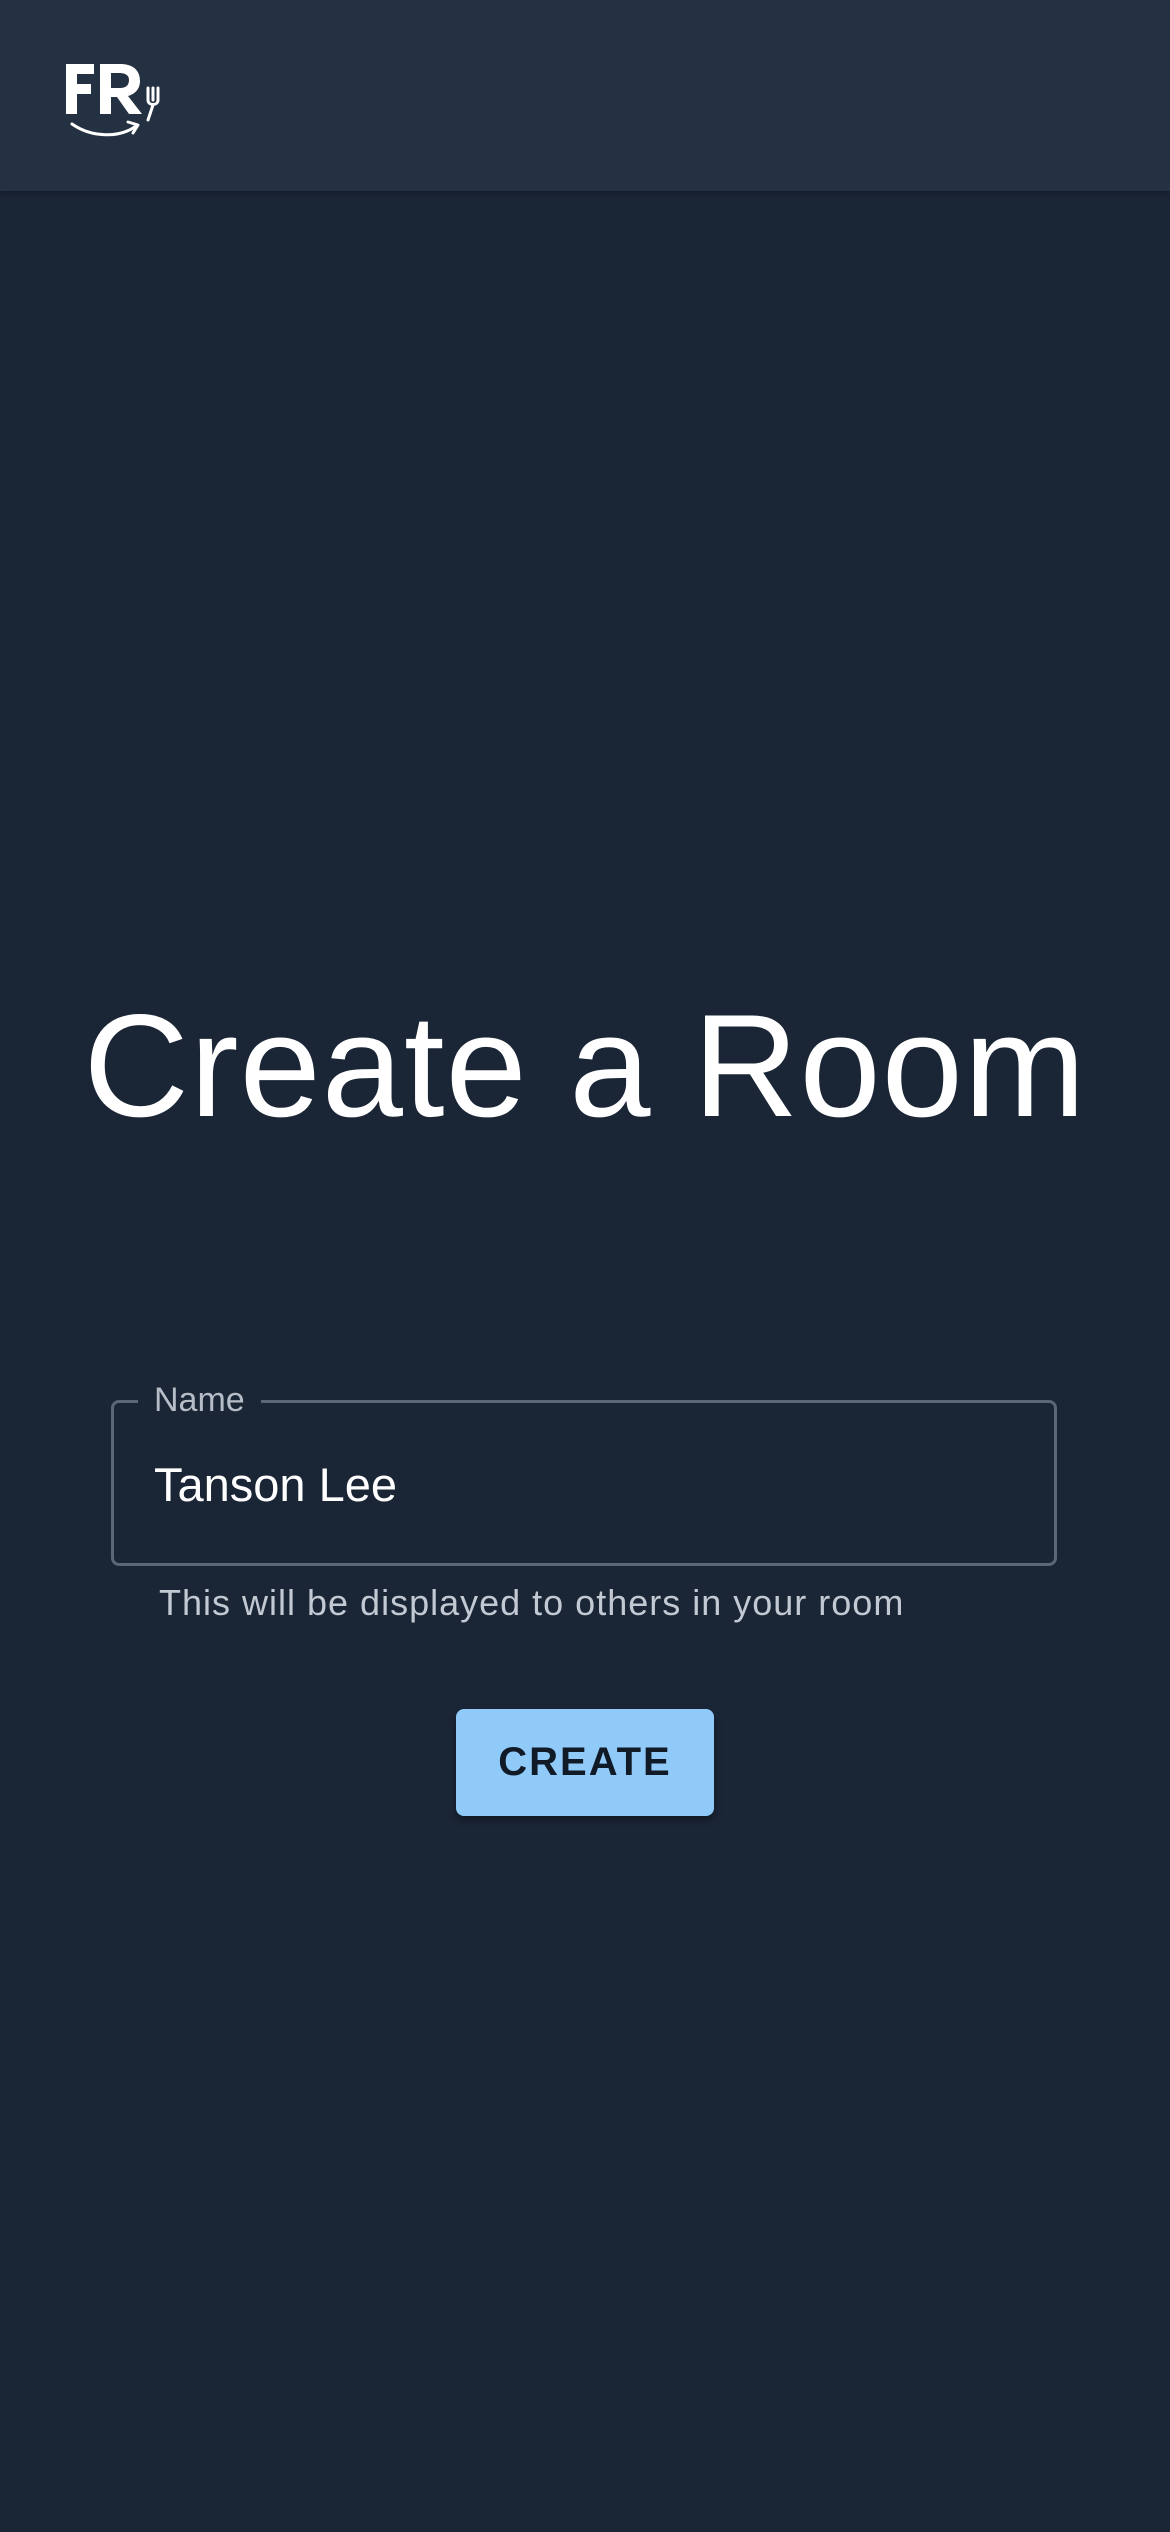  Describe the element at coordinates (585, 95) in the screenshot. I see `app-bar` at that location.